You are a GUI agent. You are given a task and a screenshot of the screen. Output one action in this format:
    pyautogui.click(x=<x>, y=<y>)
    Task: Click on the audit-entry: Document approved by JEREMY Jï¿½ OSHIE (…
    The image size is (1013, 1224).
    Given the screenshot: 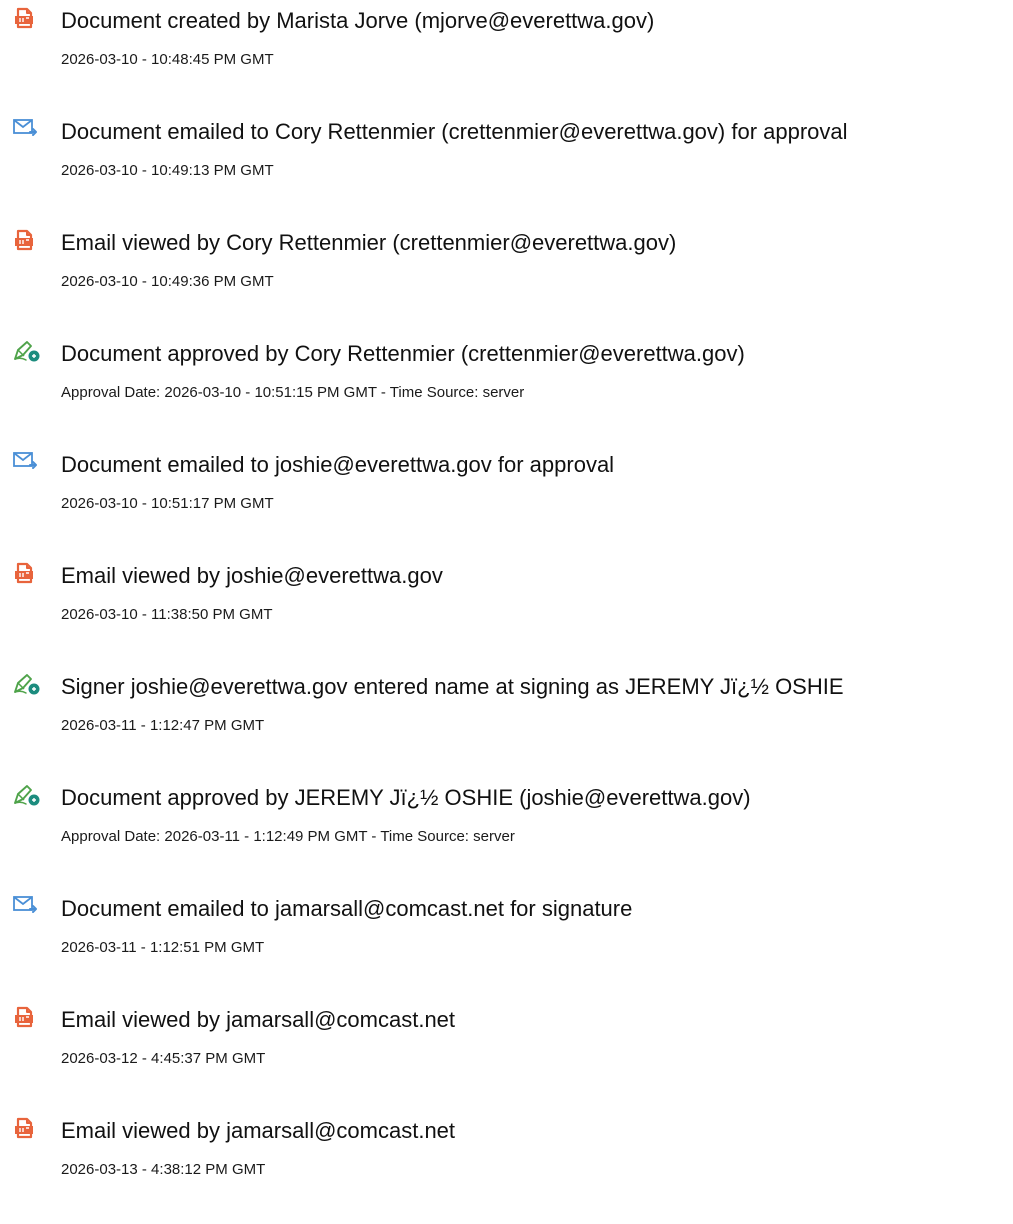 What is the action you would take?
    pyautogui.click(x=506, y=812)
    